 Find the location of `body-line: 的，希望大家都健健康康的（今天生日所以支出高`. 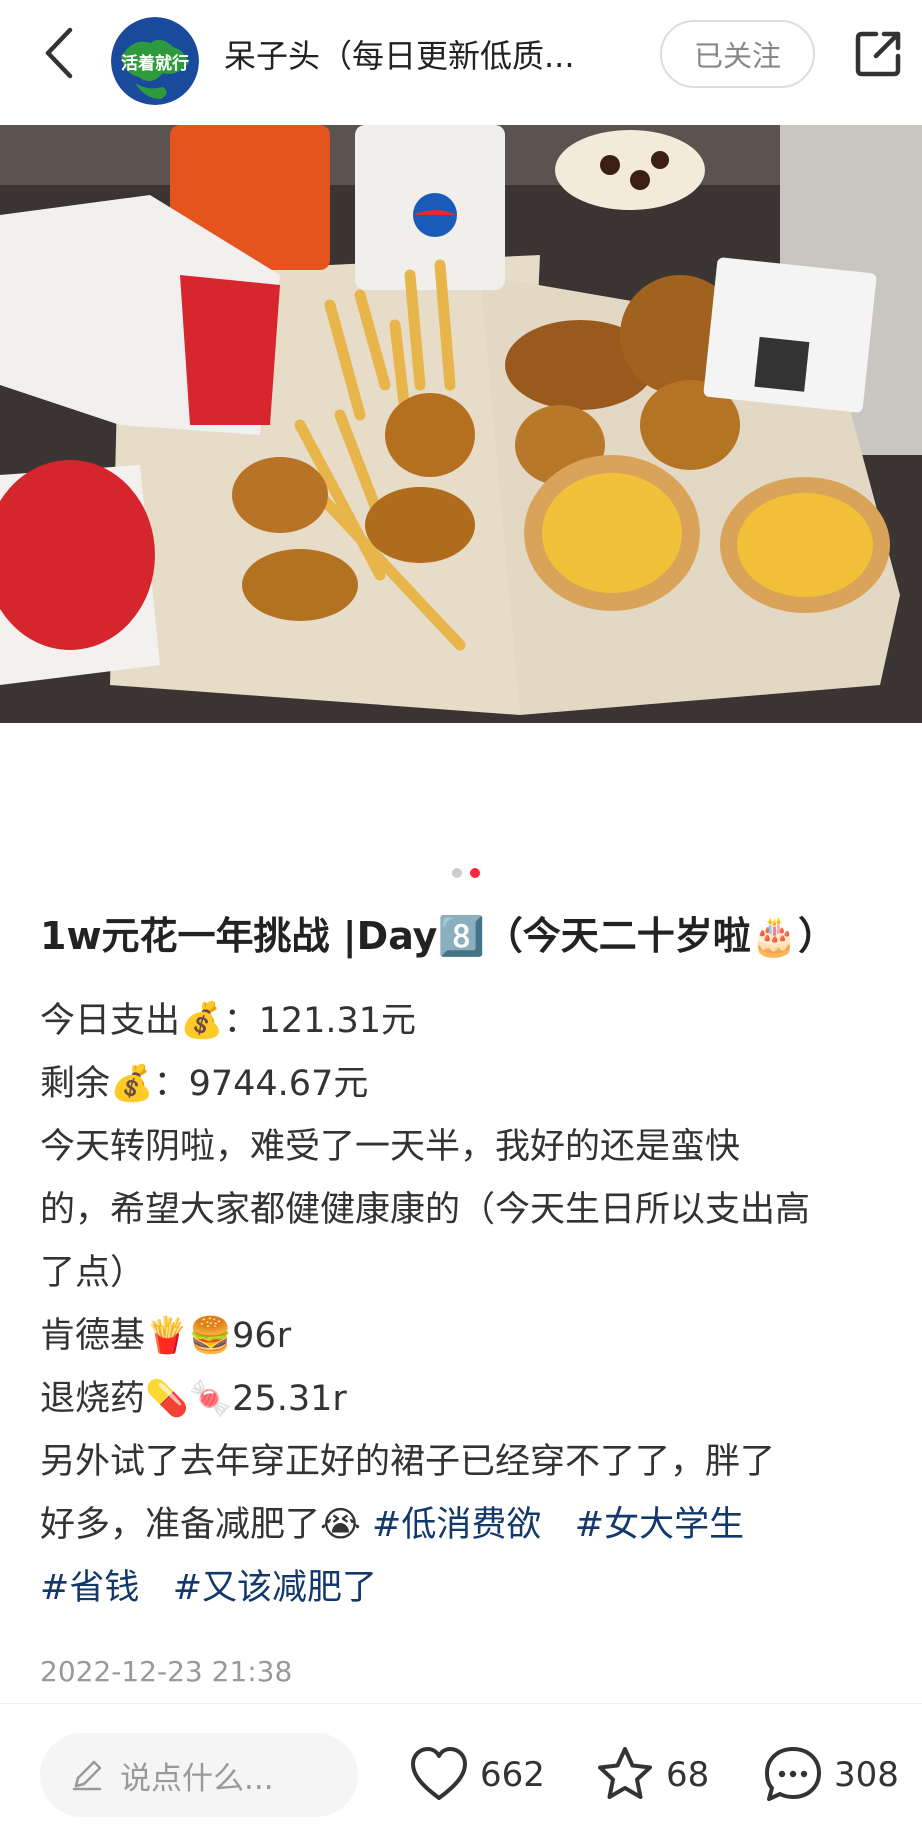

body-line: 的，希望大家都健健康康的（今天生日所以支出高 is located at coordinates (425, 1210).